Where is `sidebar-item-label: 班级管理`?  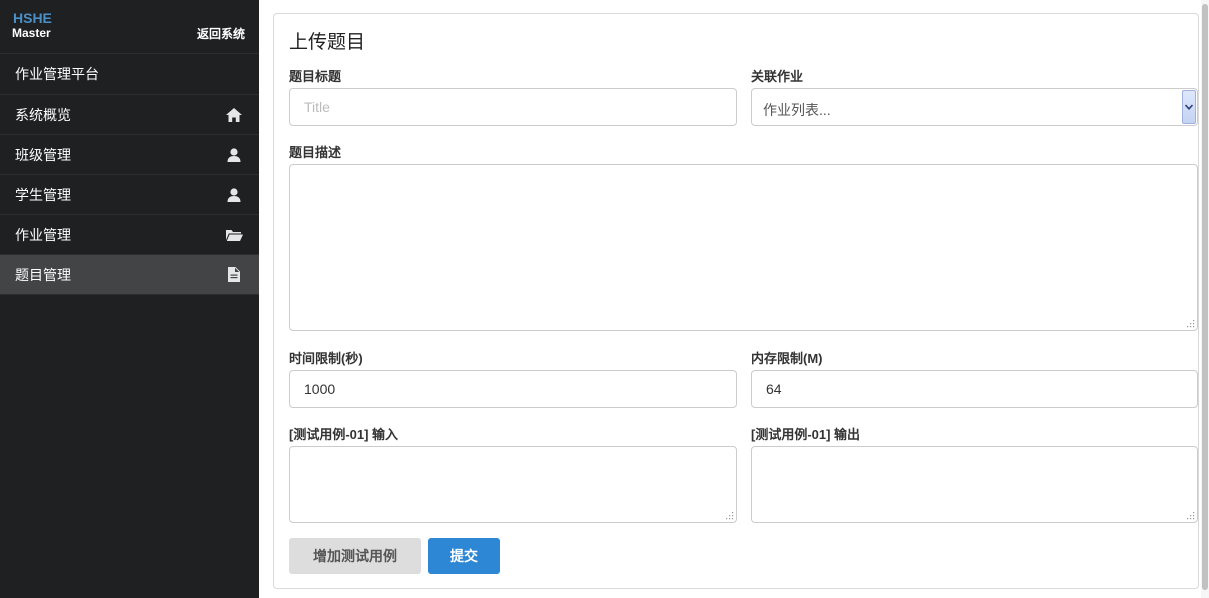 sidebar-item-label: 班级管理 is located at coordinates (43, 154).